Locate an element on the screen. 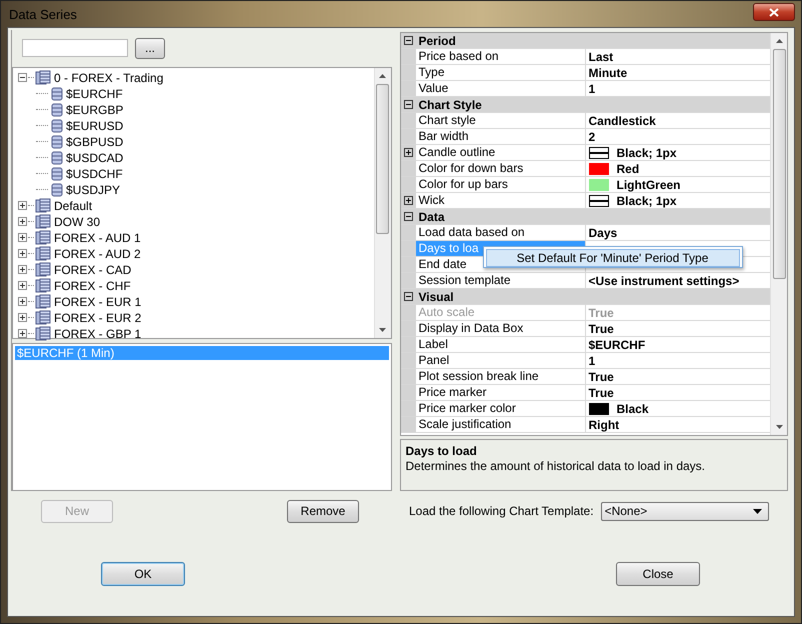  category-label: Period is located at coordinates (437, 41).